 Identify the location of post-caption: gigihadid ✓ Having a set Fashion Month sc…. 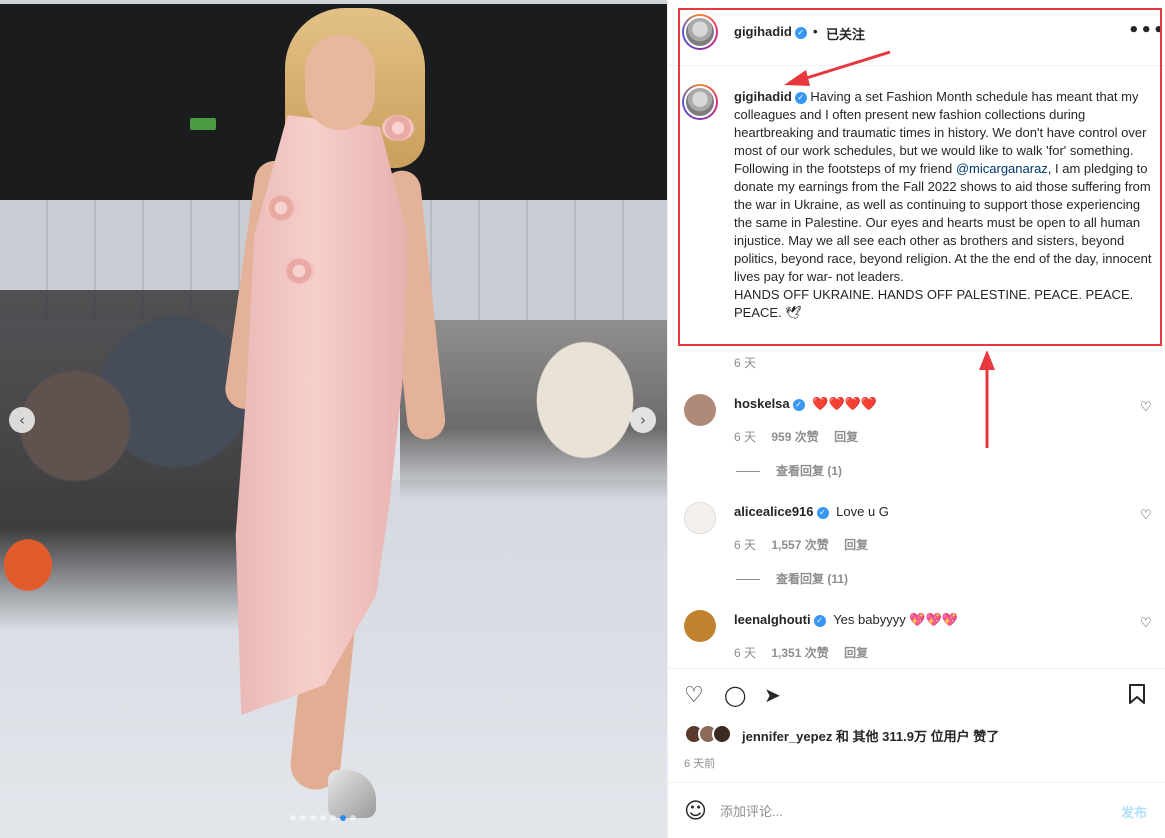
(944, 205).